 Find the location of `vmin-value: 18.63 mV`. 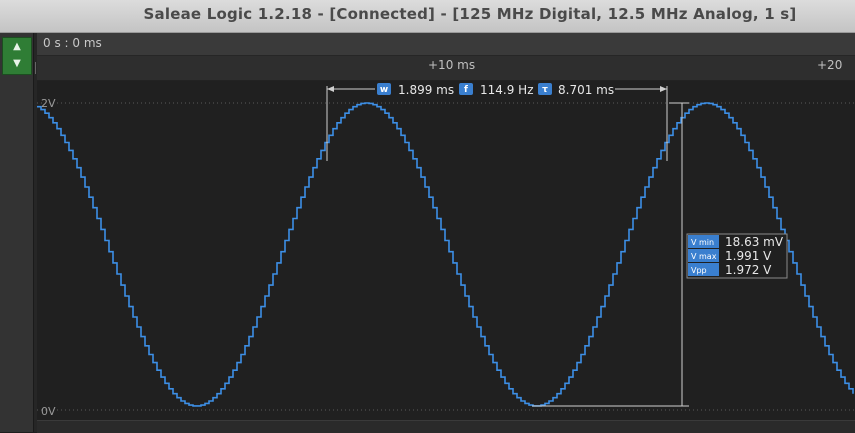

vmin-value: 18.63 mV is located at coordinates (754, 242).